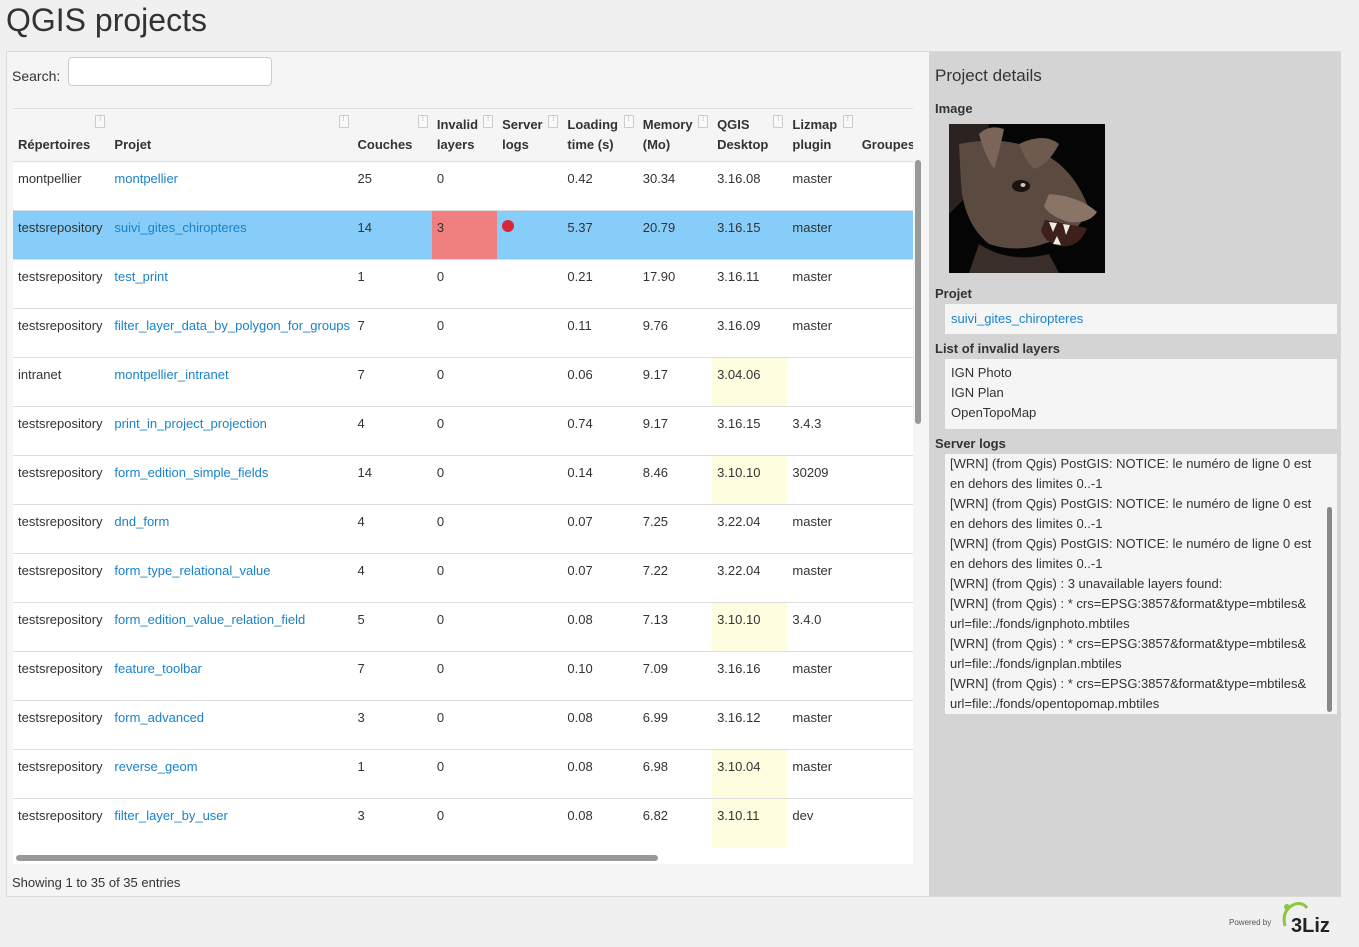  Describe the element at coordinates (977, 392) in the screenshot. I see `invalid-layer-item: IGN Plan` at that location.